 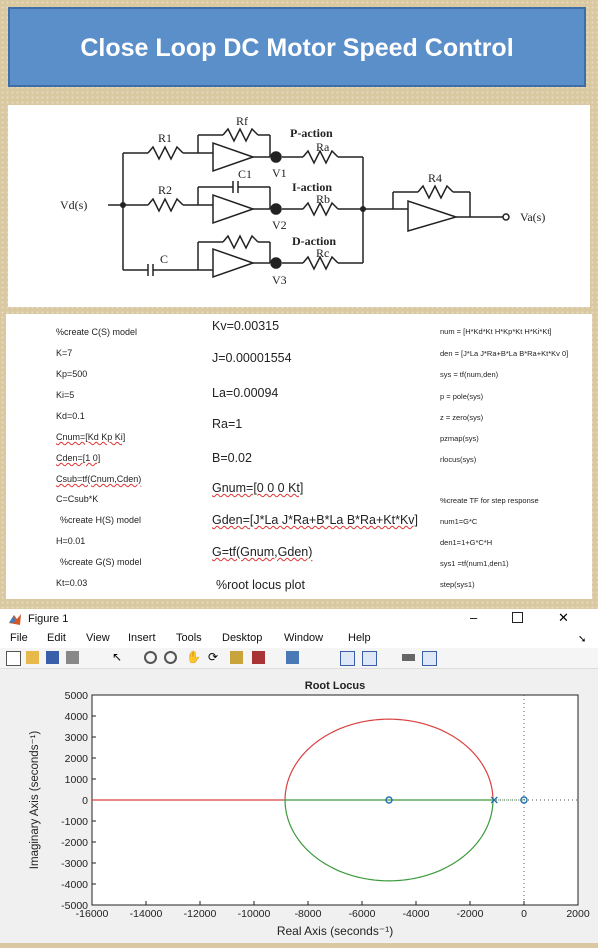 What do you see at coordinates (77, 738) in the screenshot?
I see `y-tick-label: 3000` at bounding box center [77, 738].